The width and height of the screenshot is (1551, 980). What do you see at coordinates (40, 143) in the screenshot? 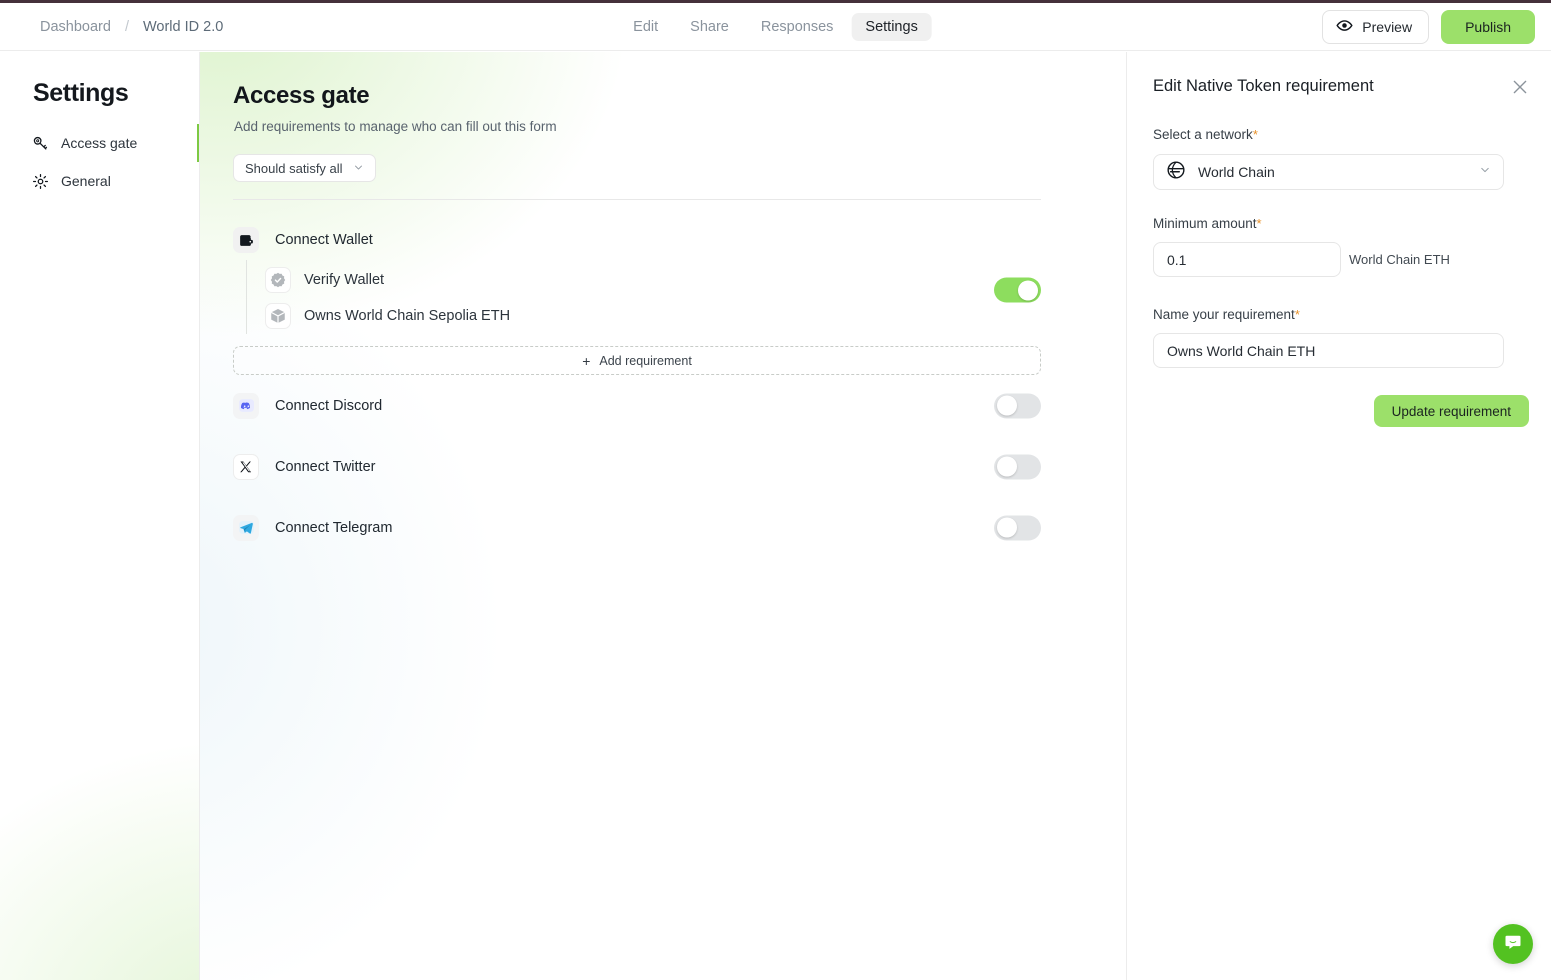
I see `key-icon` at bounding box center [40, 143].